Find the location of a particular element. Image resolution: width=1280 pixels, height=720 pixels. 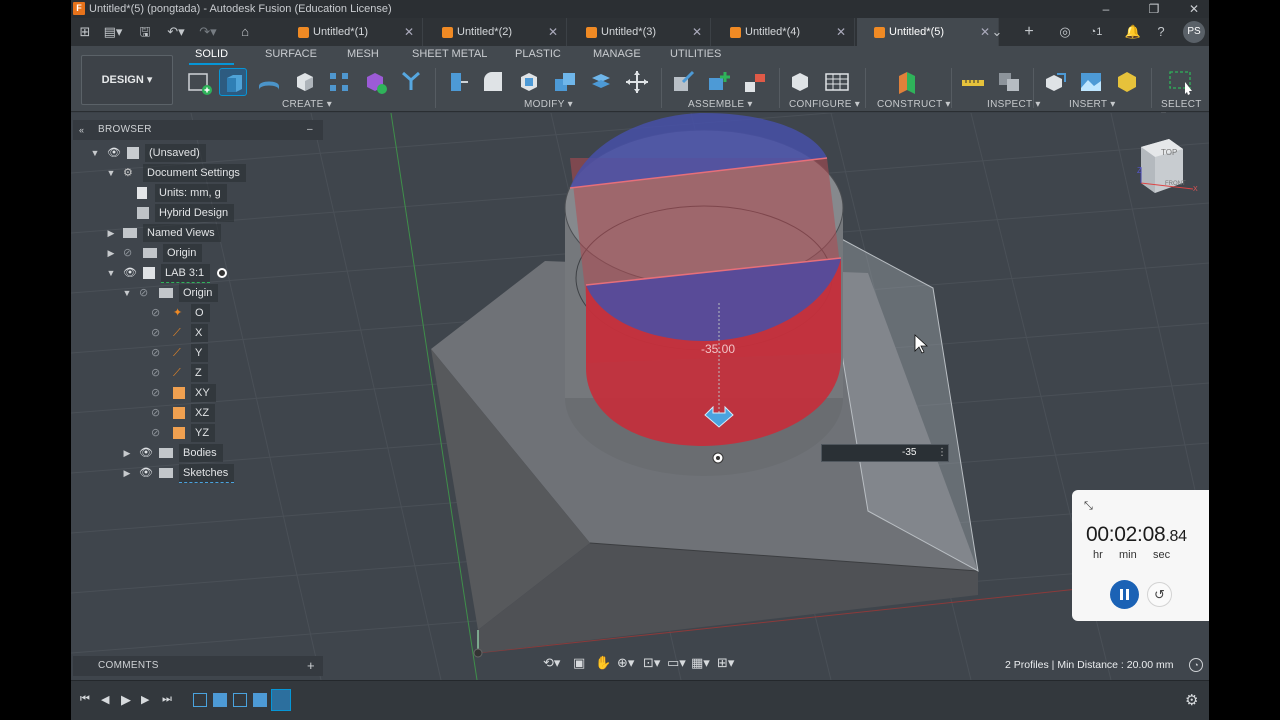

pan-hand-icon: ✋ is located at coordinates (603, 663).